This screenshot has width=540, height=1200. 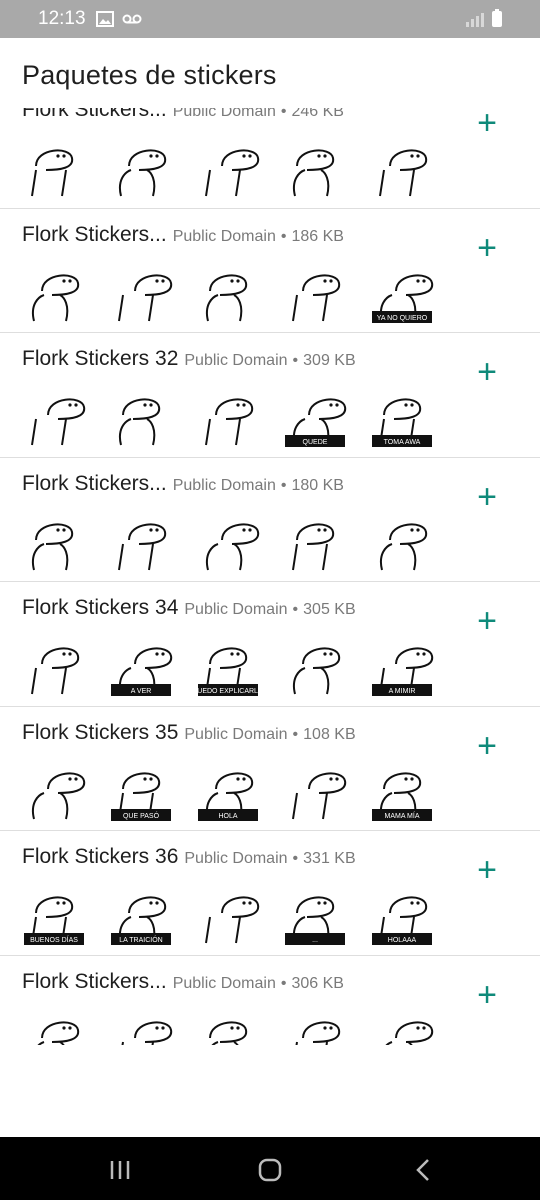 I want to click on svg-text: A VER, so click(x=141, y=691).